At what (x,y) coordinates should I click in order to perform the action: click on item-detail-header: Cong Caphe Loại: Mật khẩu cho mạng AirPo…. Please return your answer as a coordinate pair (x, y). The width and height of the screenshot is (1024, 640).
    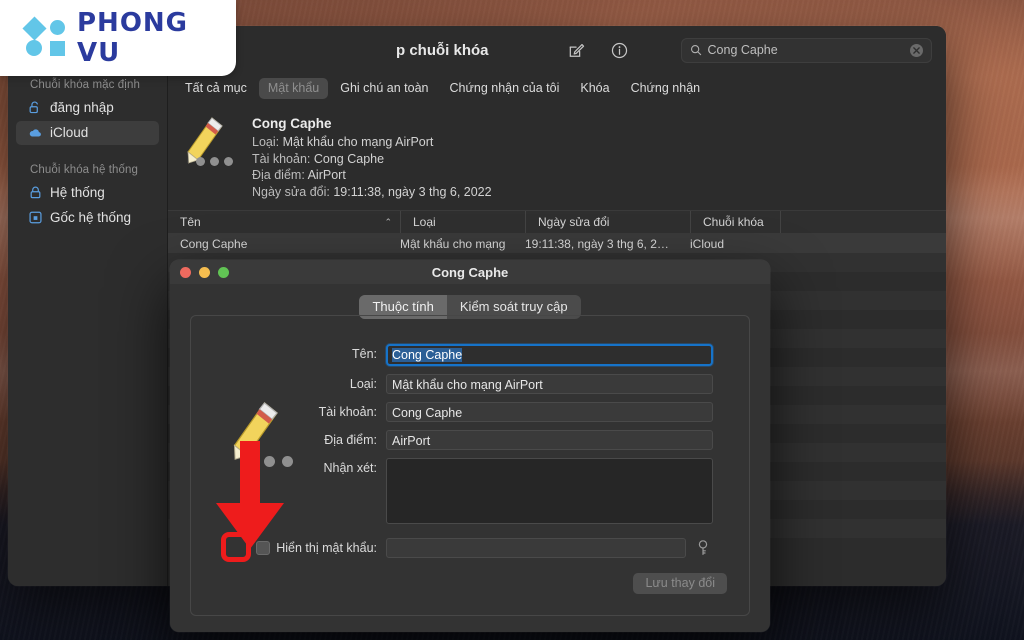
    Looking at the image, I should click on (557, 156).